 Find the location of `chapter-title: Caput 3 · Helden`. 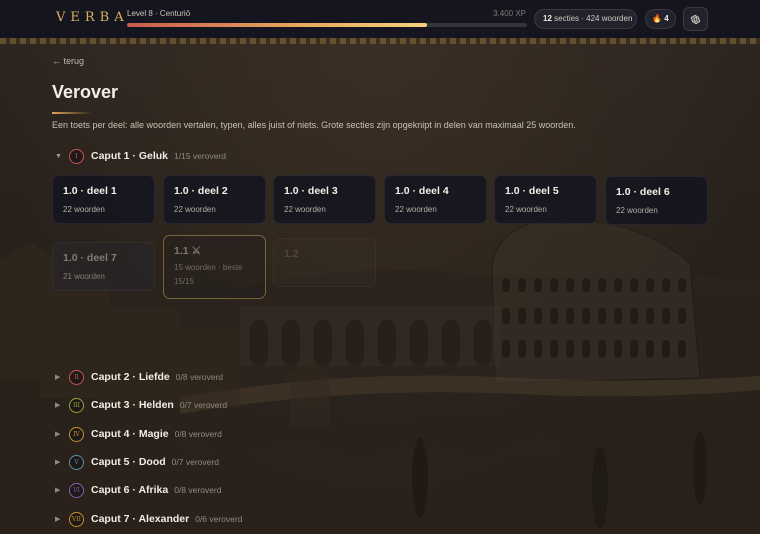

chapter-title: Caput 3 · Helden is located at coordinates (132, 405).